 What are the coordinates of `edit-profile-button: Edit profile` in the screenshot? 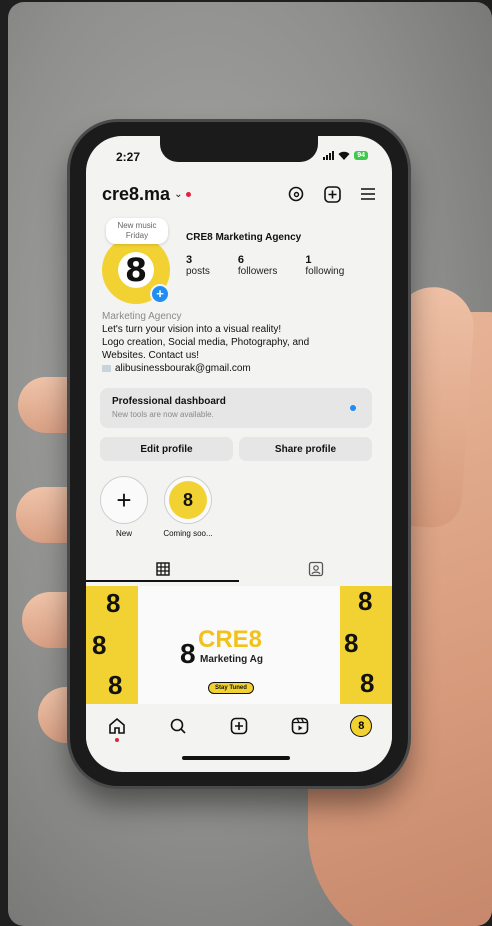 It's located at (166, 449).